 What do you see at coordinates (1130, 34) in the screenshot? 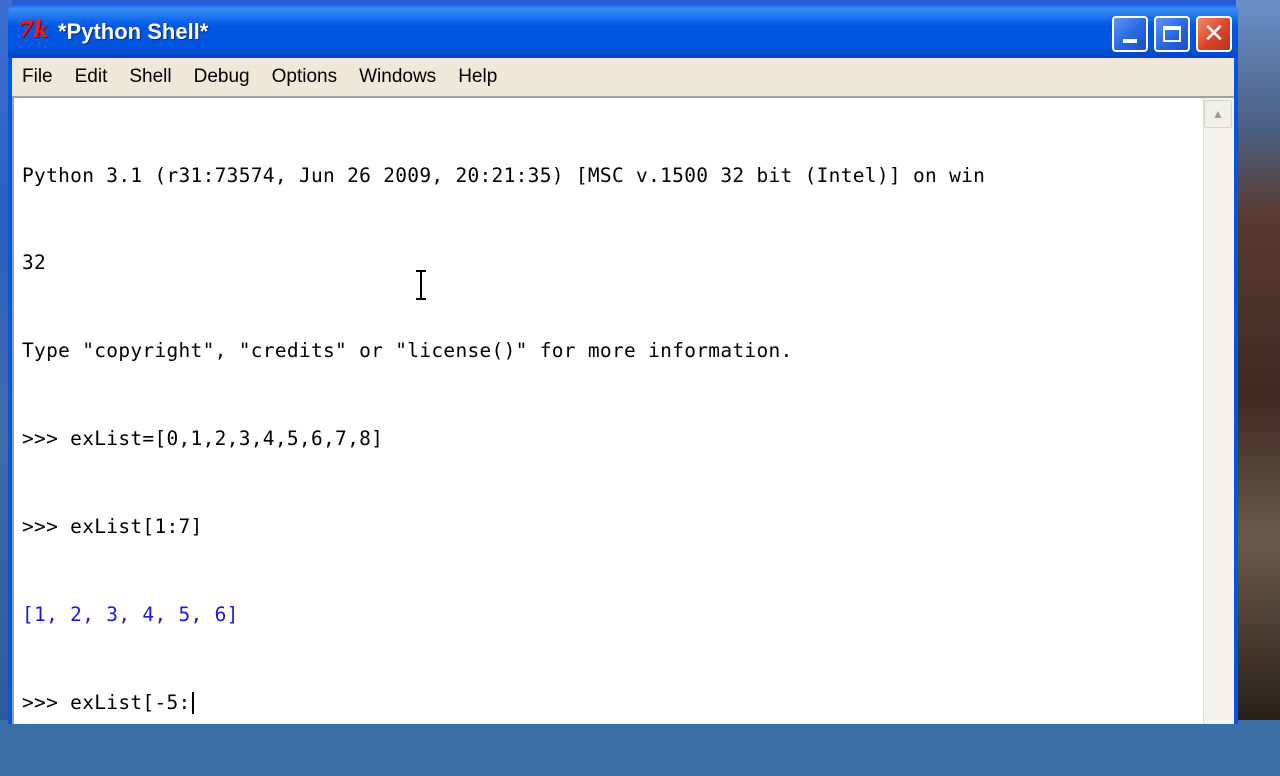
I see `minimize-button` at bounding box center [1130, 34].